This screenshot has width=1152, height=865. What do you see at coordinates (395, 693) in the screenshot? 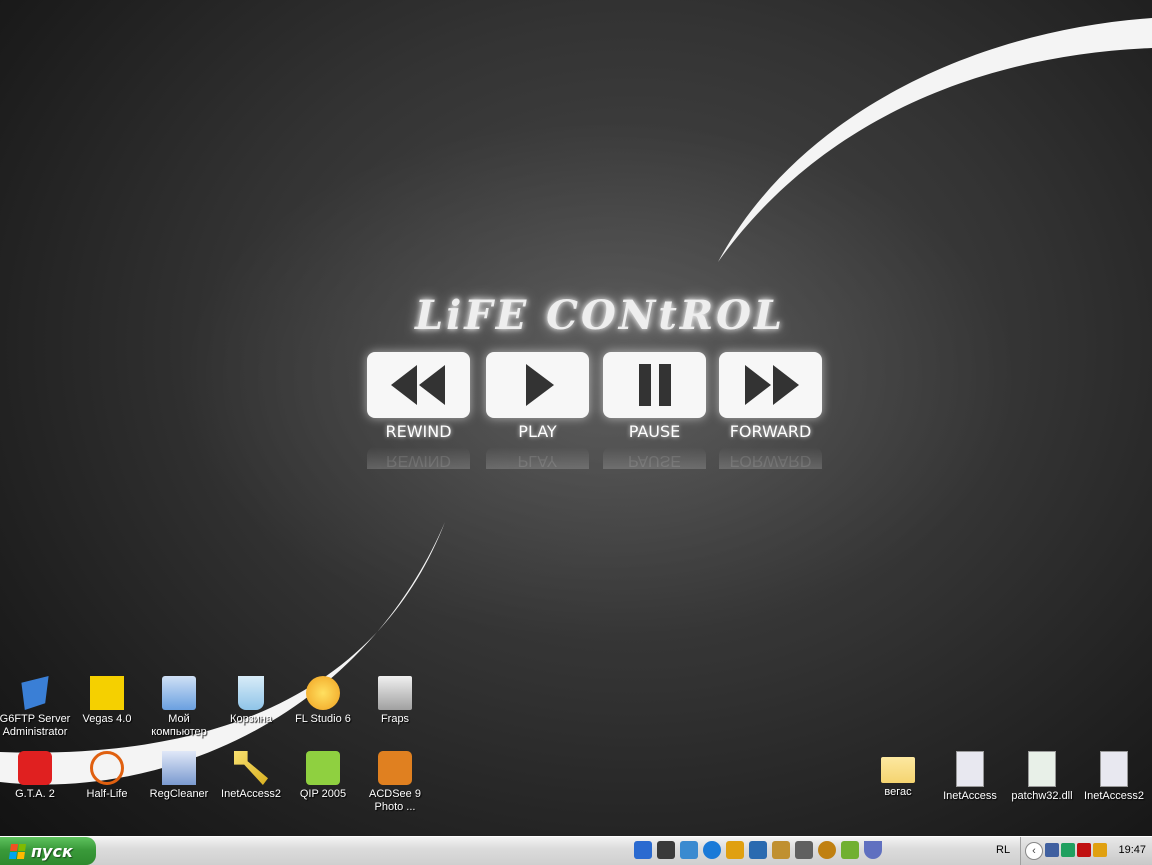
I see `fraps-icon` at bounding box center [395, 693].